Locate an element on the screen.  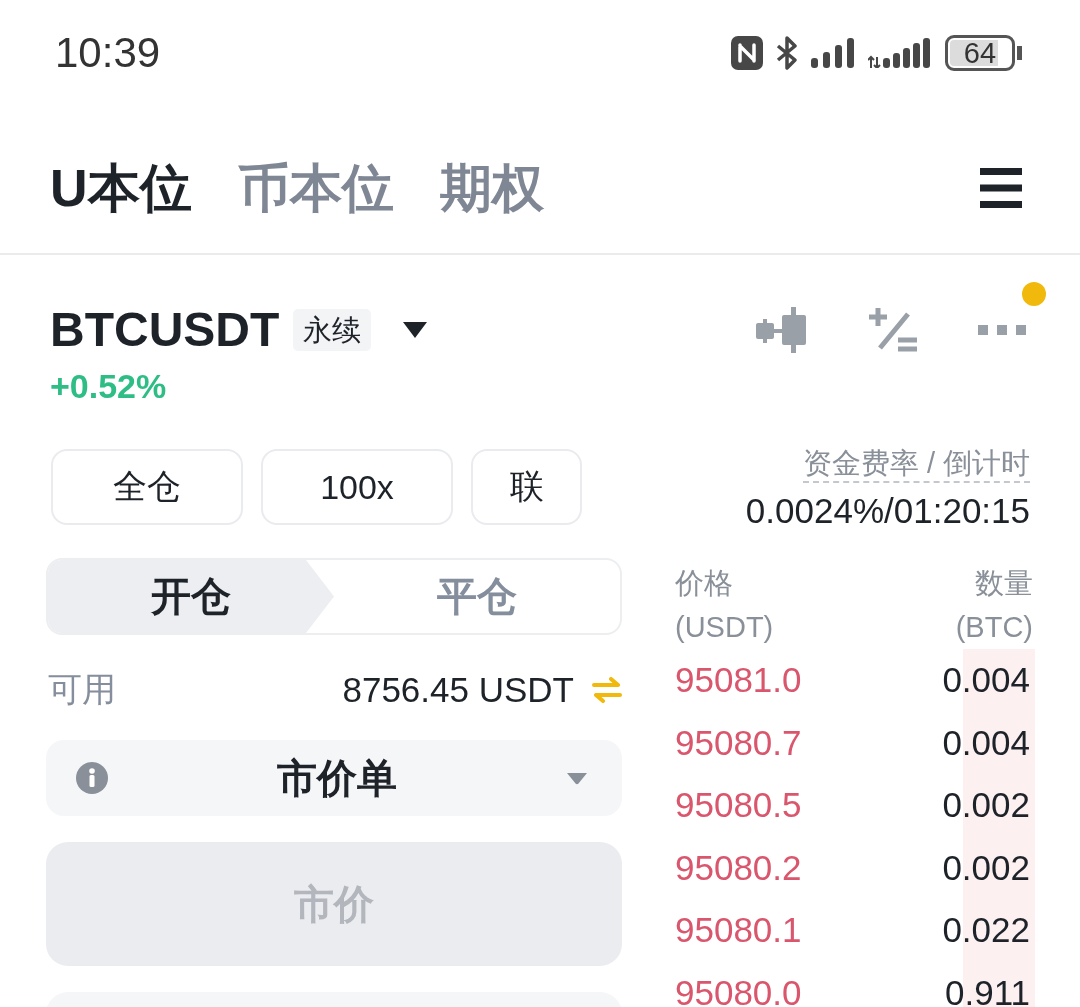
market-tab: 币本位 is located at coordinates (315, 188).